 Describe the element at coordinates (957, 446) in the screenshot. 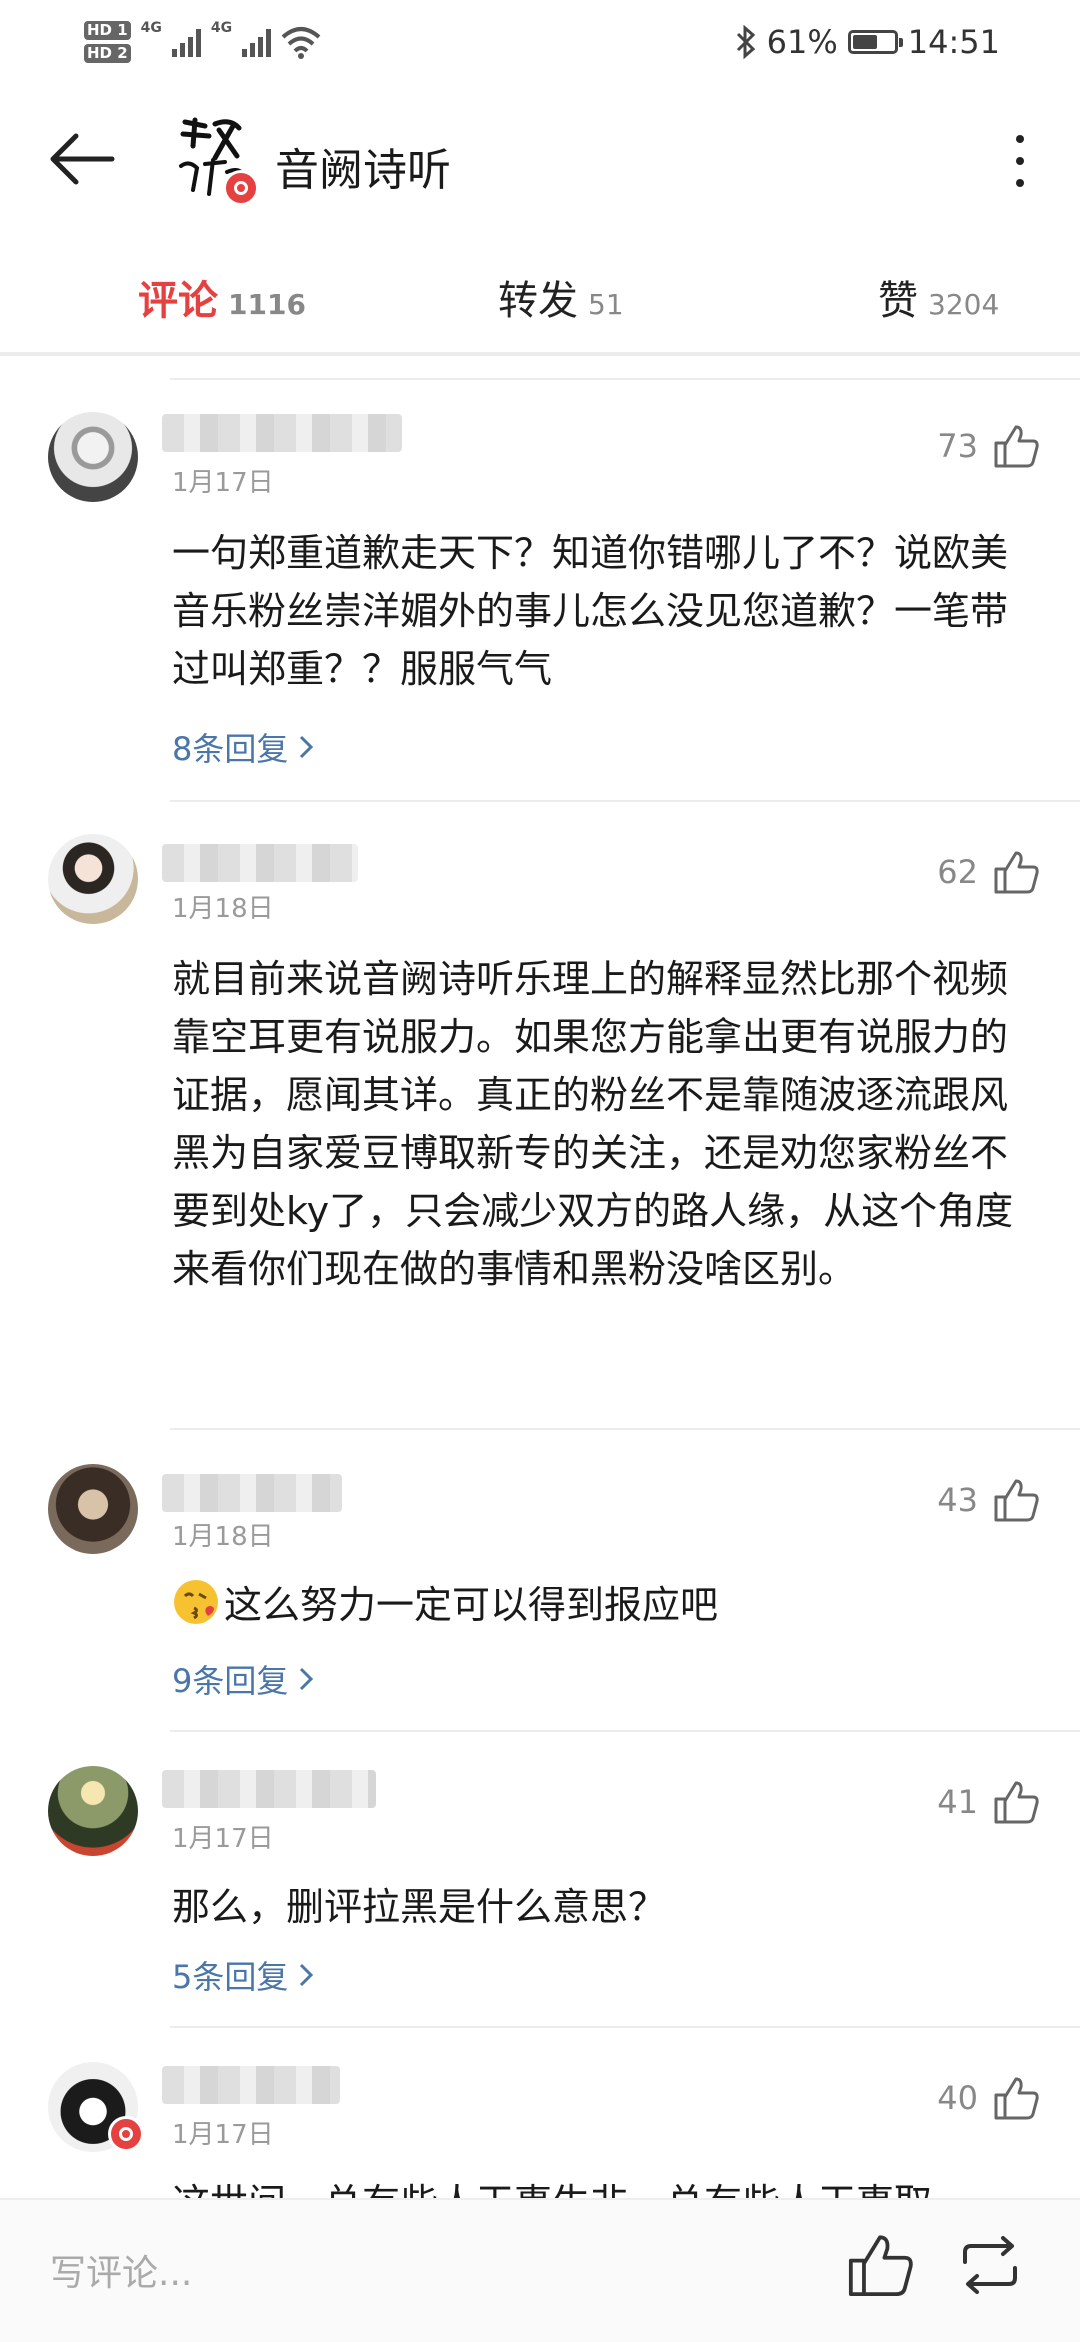

I see `like-count: 73` at that location.